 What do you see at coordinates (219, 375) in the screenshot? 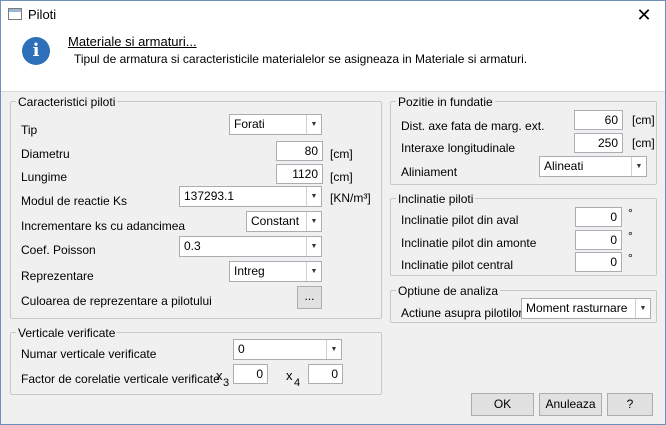
I see `x3-label: x` at bounding box center [219, 375].